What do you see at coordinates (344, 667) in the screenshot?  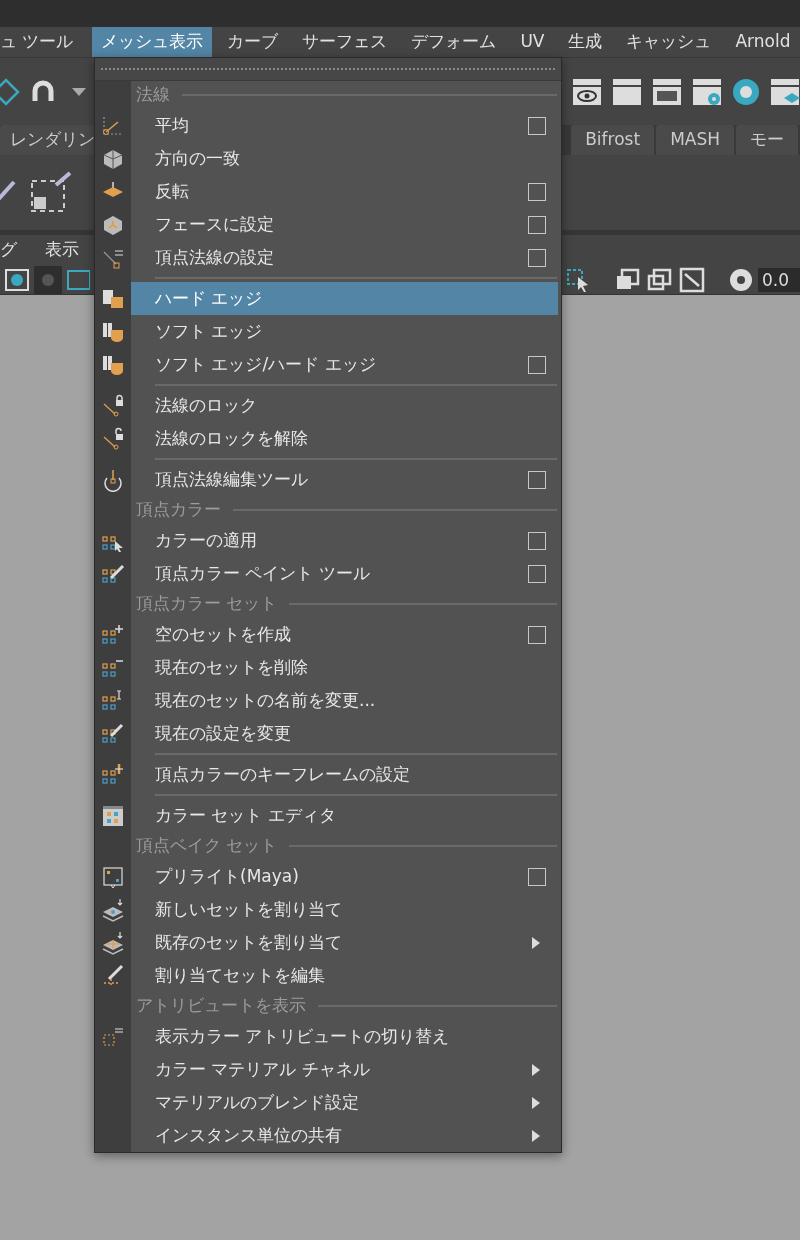 I see `menu-item: 現在のセットを削除` at bounding box center [344, 667].